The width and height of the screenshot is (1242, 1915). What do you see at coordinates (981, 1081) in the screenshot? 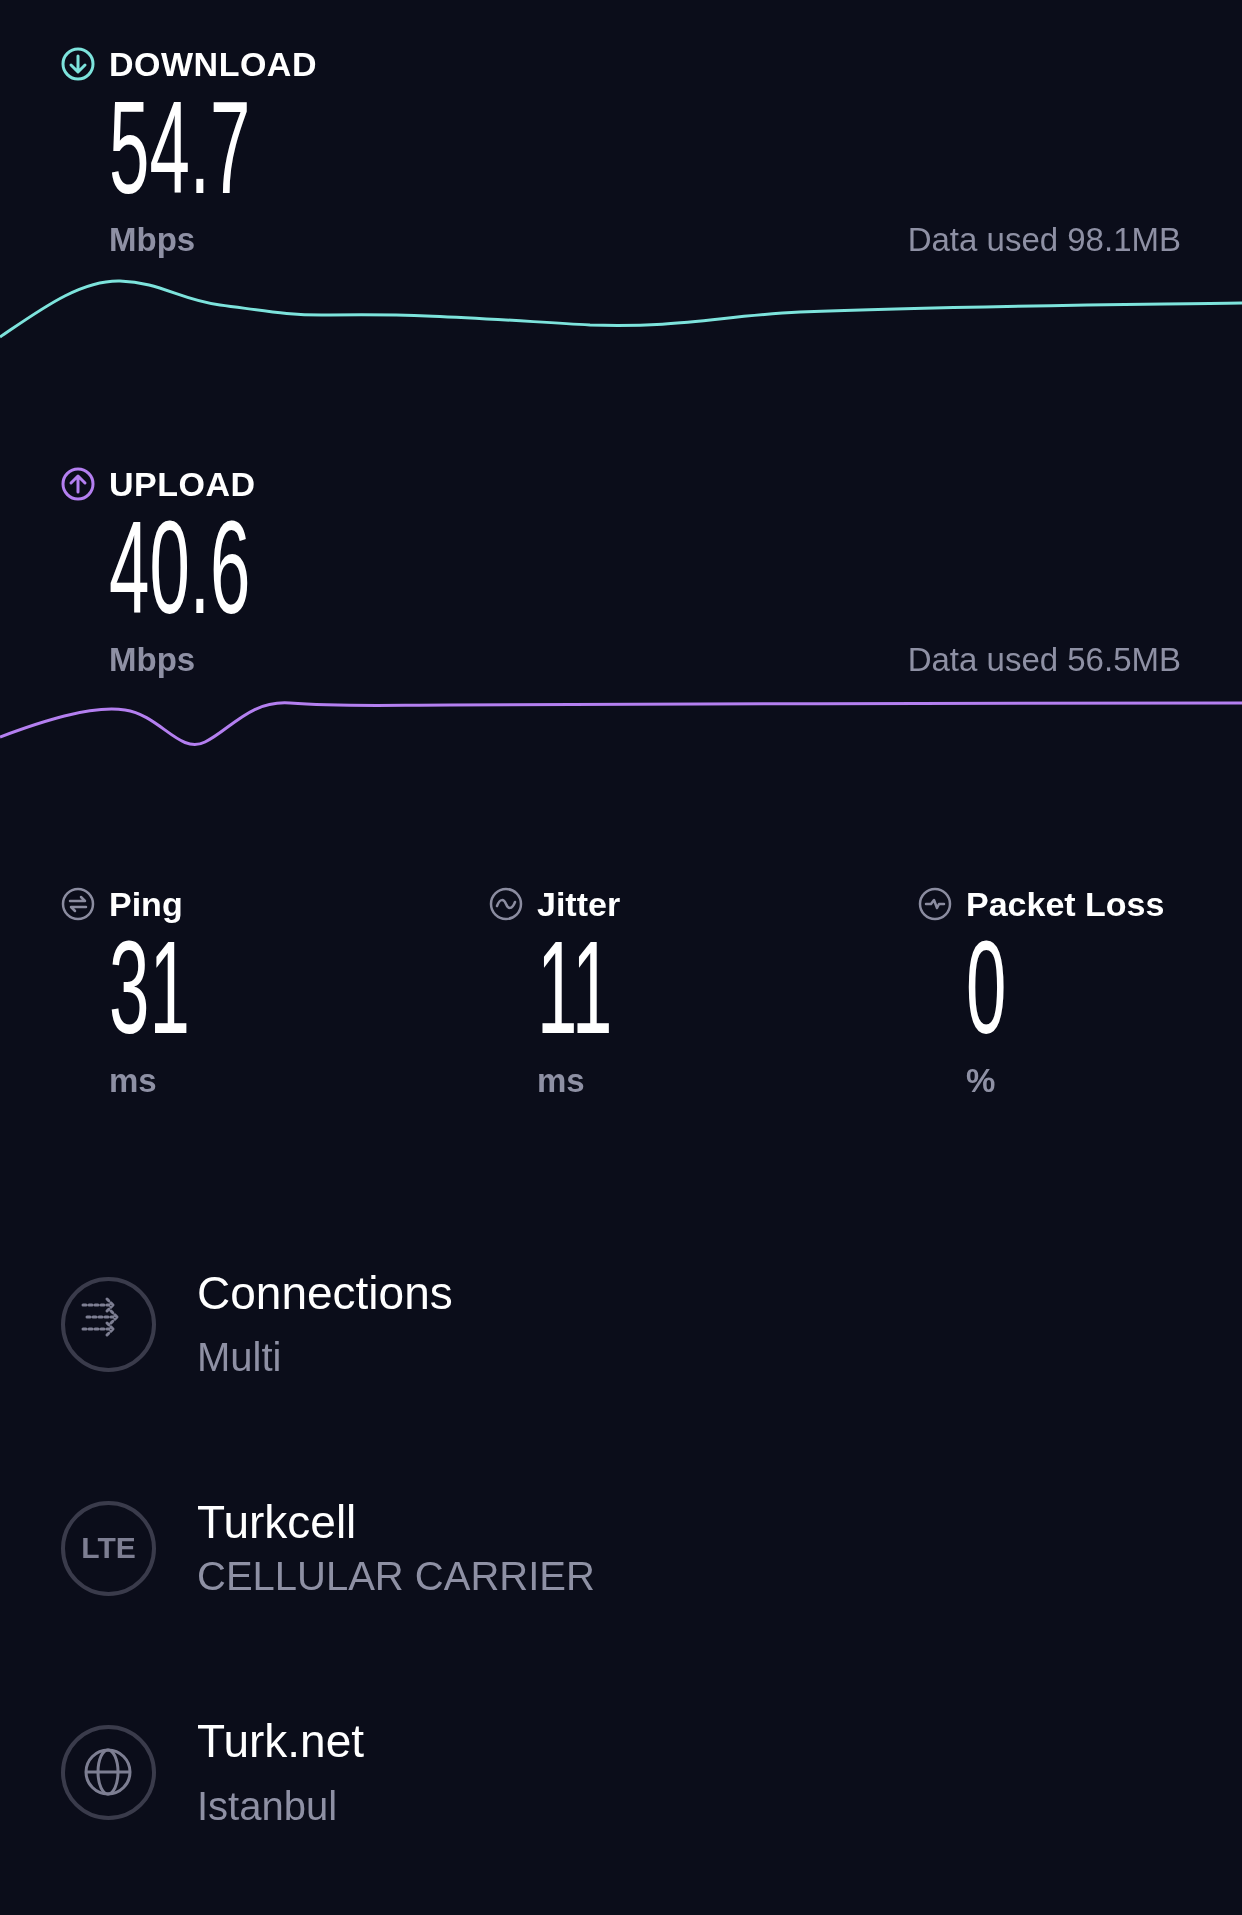
I see `unit-label: %` at bounding box center [981, 1081].